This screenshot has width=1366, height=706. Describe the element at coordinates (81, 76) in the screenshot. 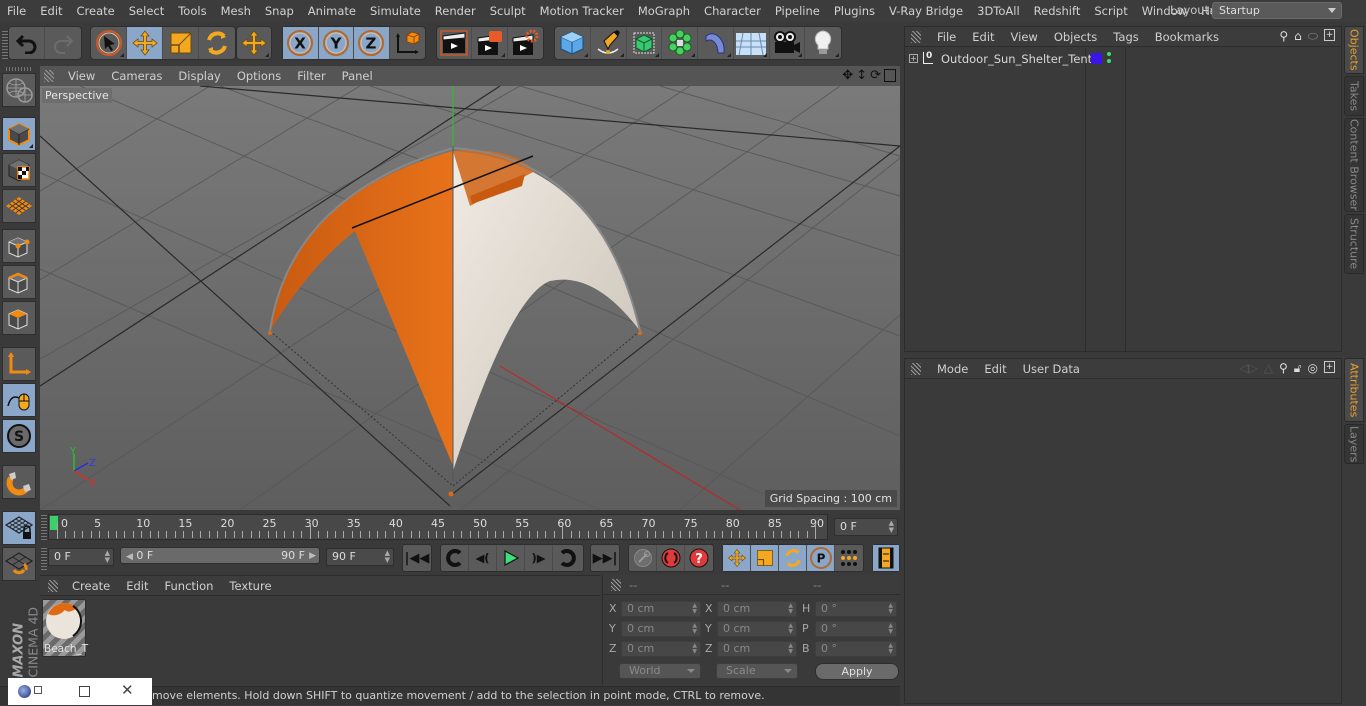

I see `viewport-menu-view: View` at that location.